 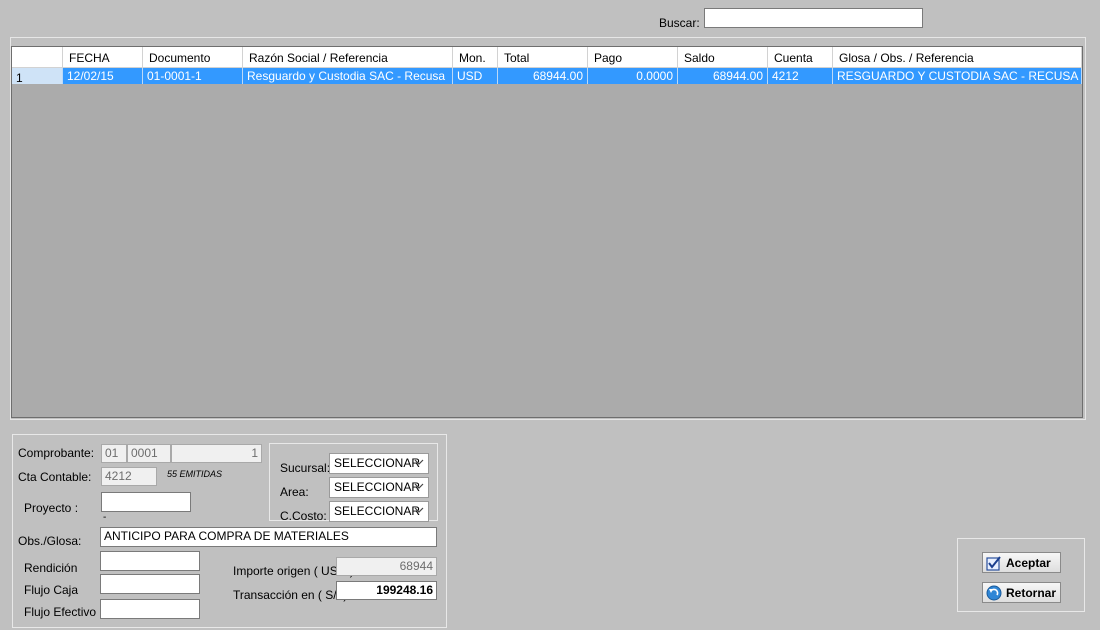 I want to click on comprobante-serie-field: 01, so click(x=114, y=453).